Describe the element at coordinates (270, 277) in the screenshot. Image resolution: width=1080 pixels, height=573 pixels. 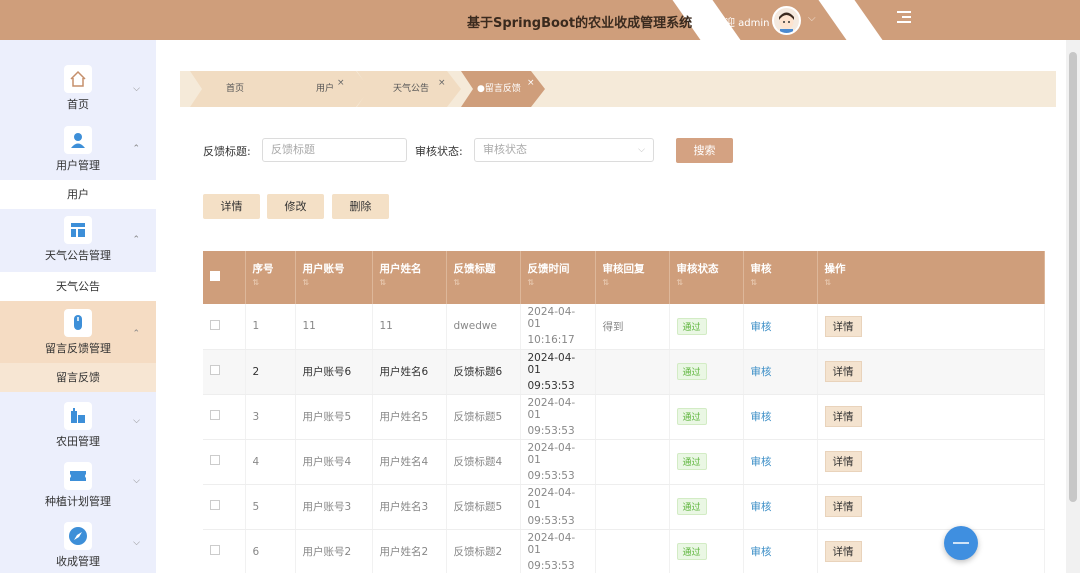
I see `column-header: 序号 ⇅` at that location.